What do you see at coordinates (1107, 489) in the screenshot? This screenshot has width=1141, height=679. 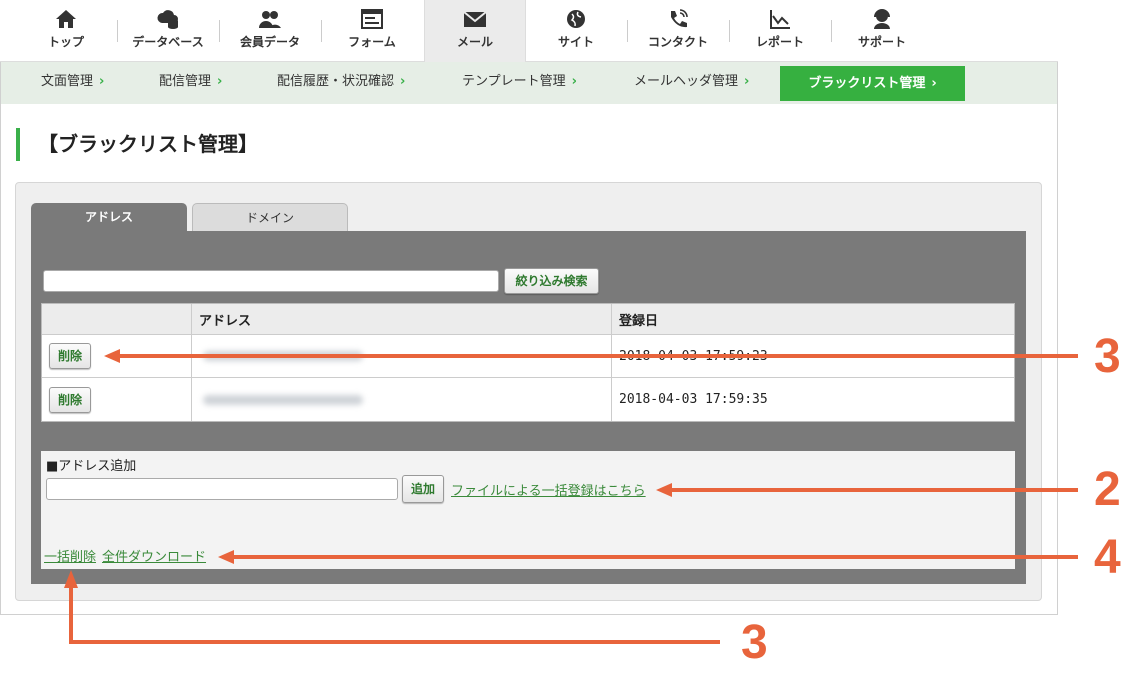 I see `callout-number: 2` at bounding box center [1107, 489].